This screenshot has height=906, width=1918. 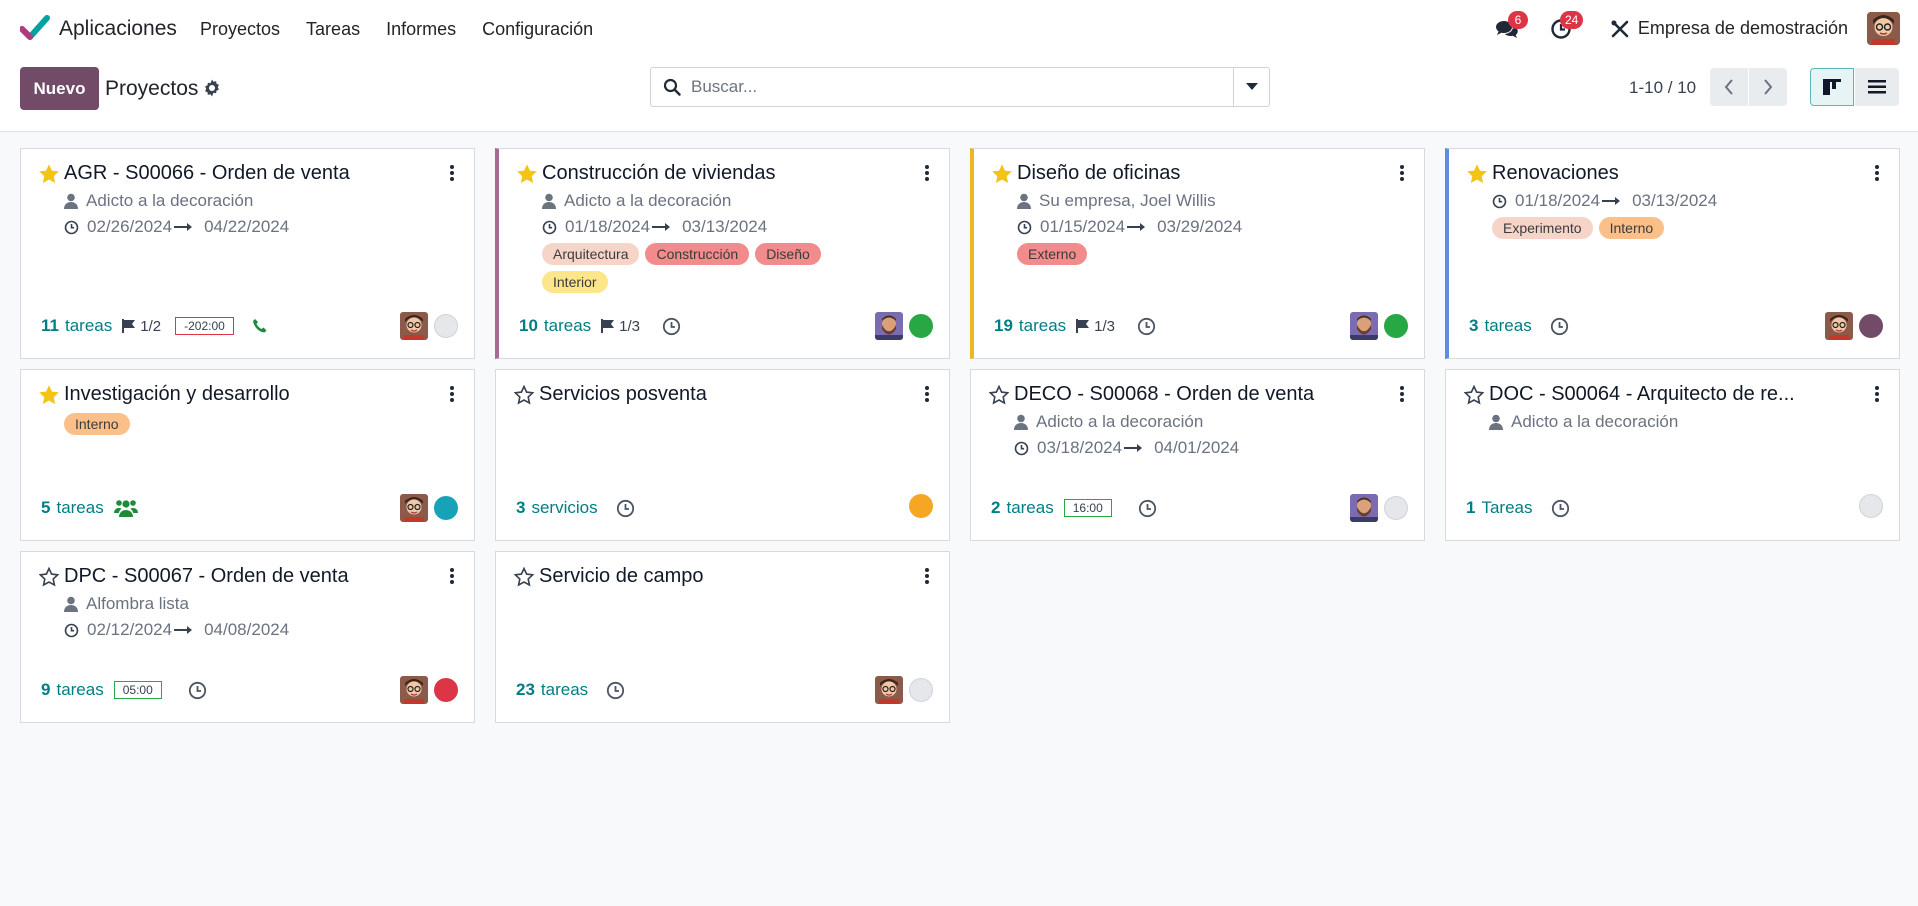 What do you see at coordinates (1620, 29) in the screenshot?
I see `debug-tools-button` at bounding box center [1620, 29].